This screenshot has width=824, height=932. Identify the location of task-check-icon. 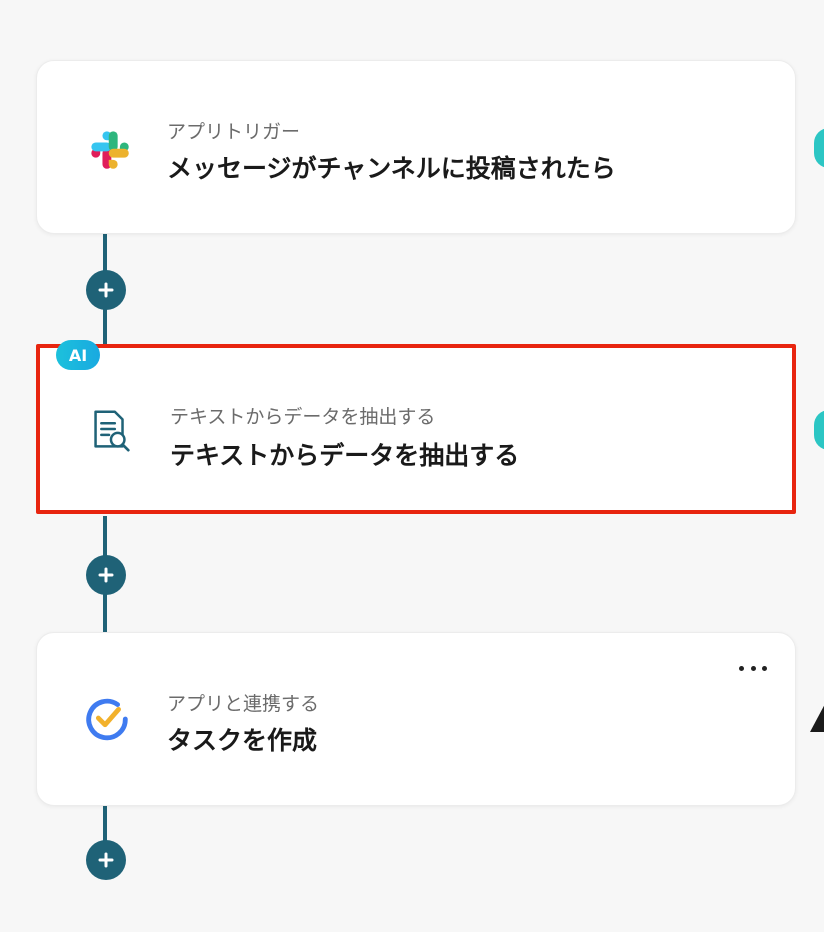
(107, 719).